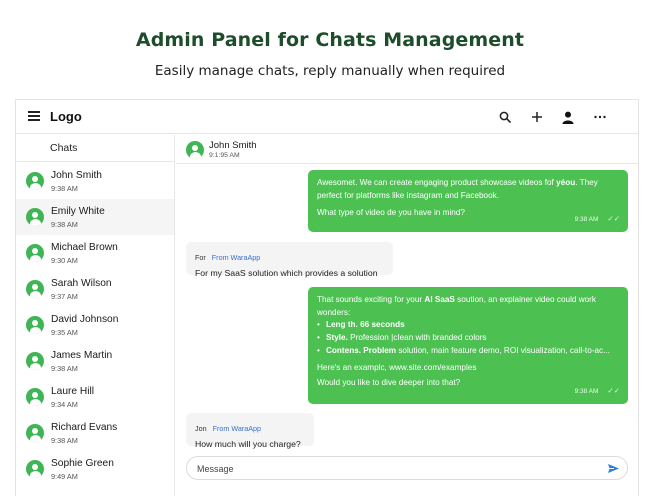  I want to click on chat-list-item: Sarah Wilson 9:37 AM, so click(95, 289).